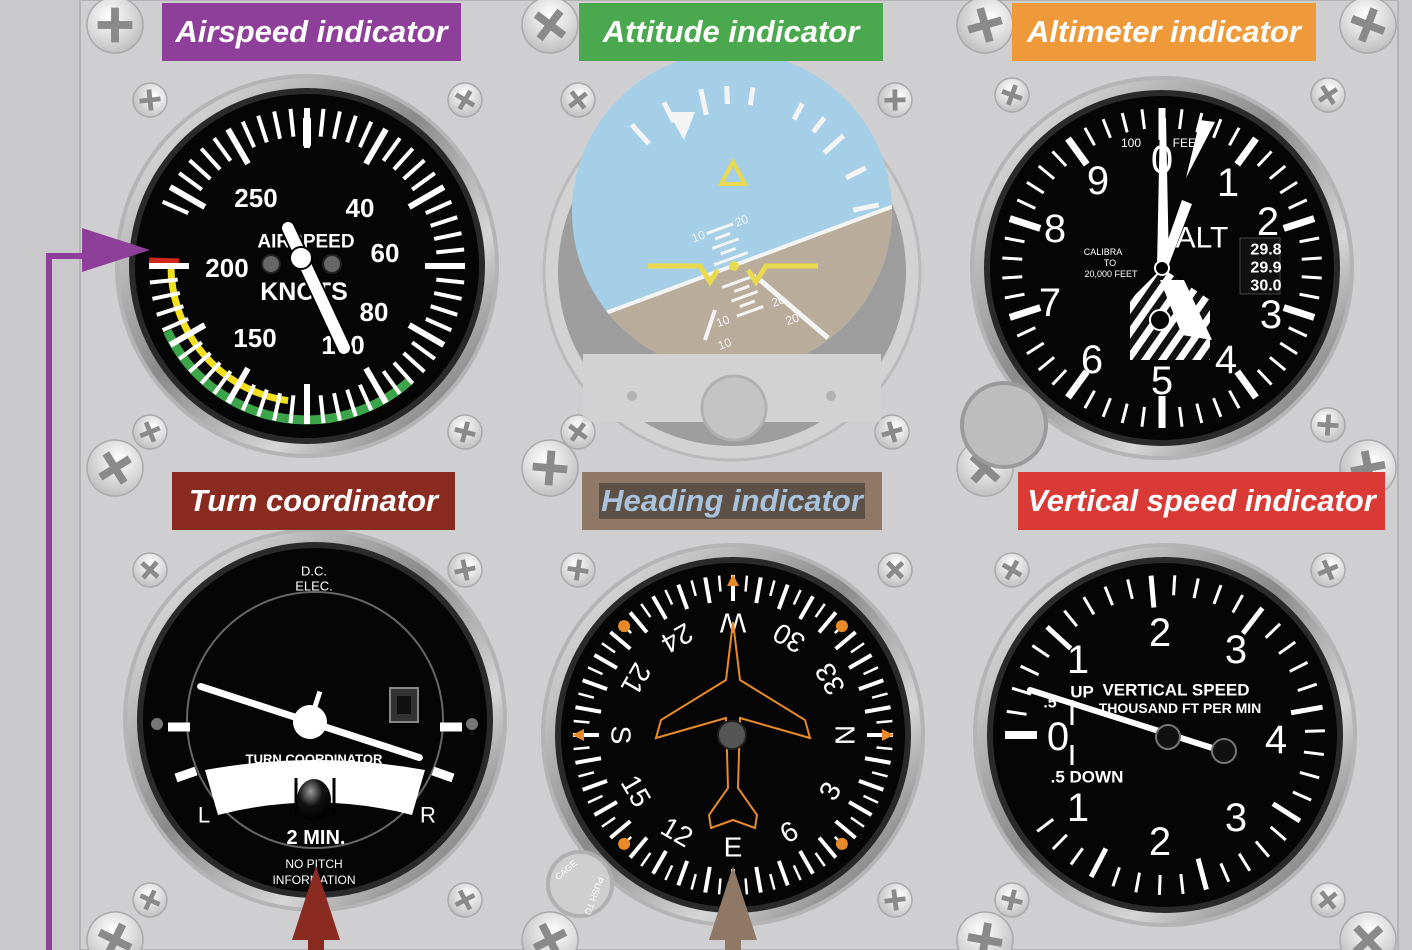 Image resolution: width=1412 pixels, height=950 pixels. I want to click on airspeed-number: 80, so click(374, 312).